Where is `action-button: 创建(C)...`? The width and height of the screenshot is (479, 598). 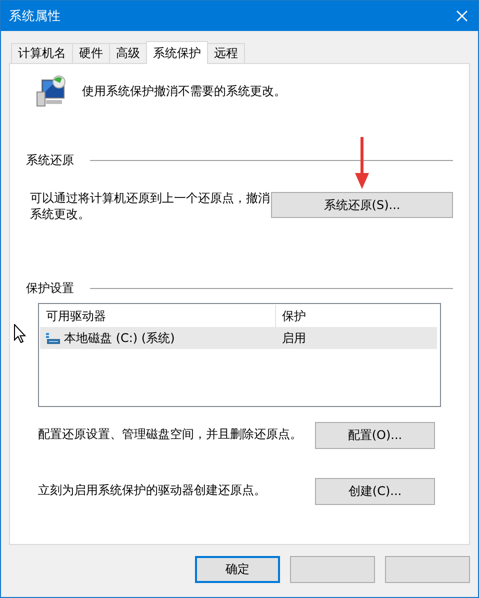
action-button: 创建(C)... is located at coordinates (375, 491).